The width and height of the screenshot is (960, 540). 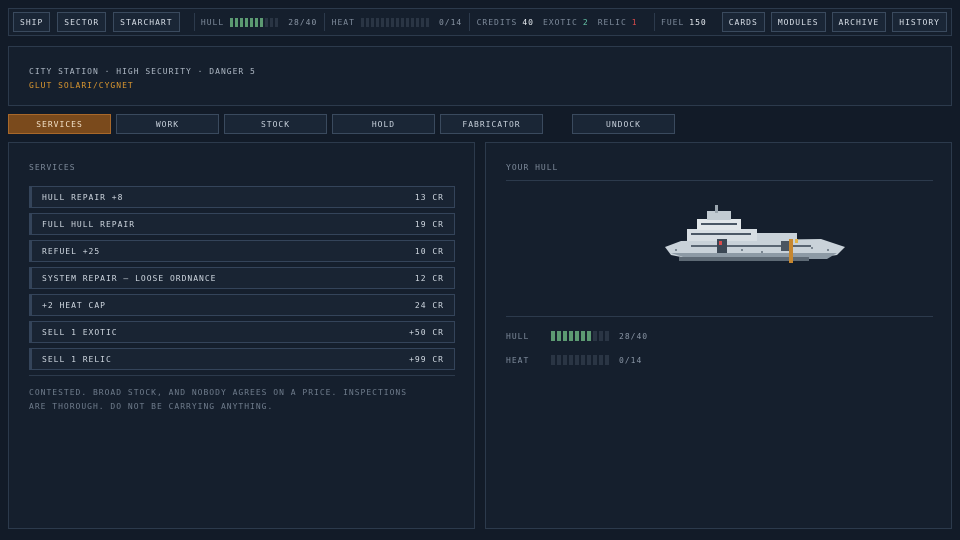 What do you see at coordinates (623, 124) in the screenshot?
I see `undock-button: UNDOCK` at bounding box center [623, 124].